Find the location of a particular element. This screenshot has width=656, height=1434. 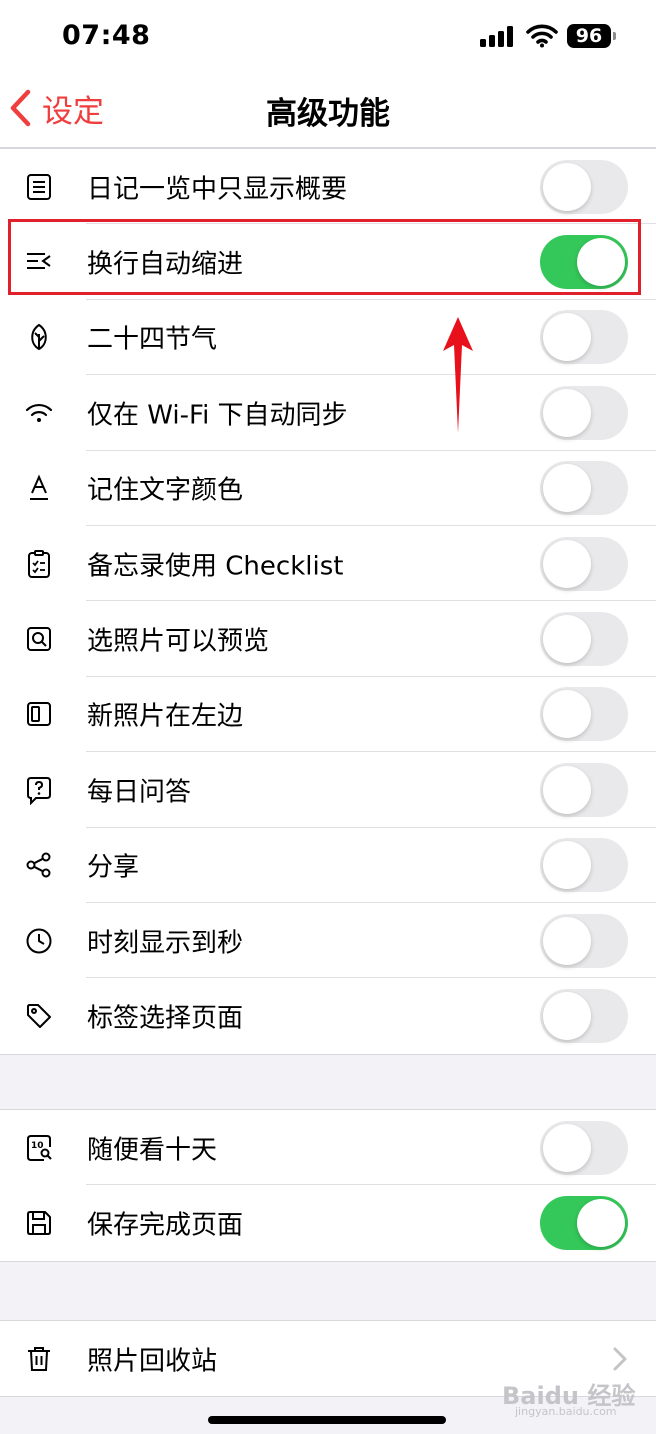

daily-qa-toggle is located at coordinates (584, 789).